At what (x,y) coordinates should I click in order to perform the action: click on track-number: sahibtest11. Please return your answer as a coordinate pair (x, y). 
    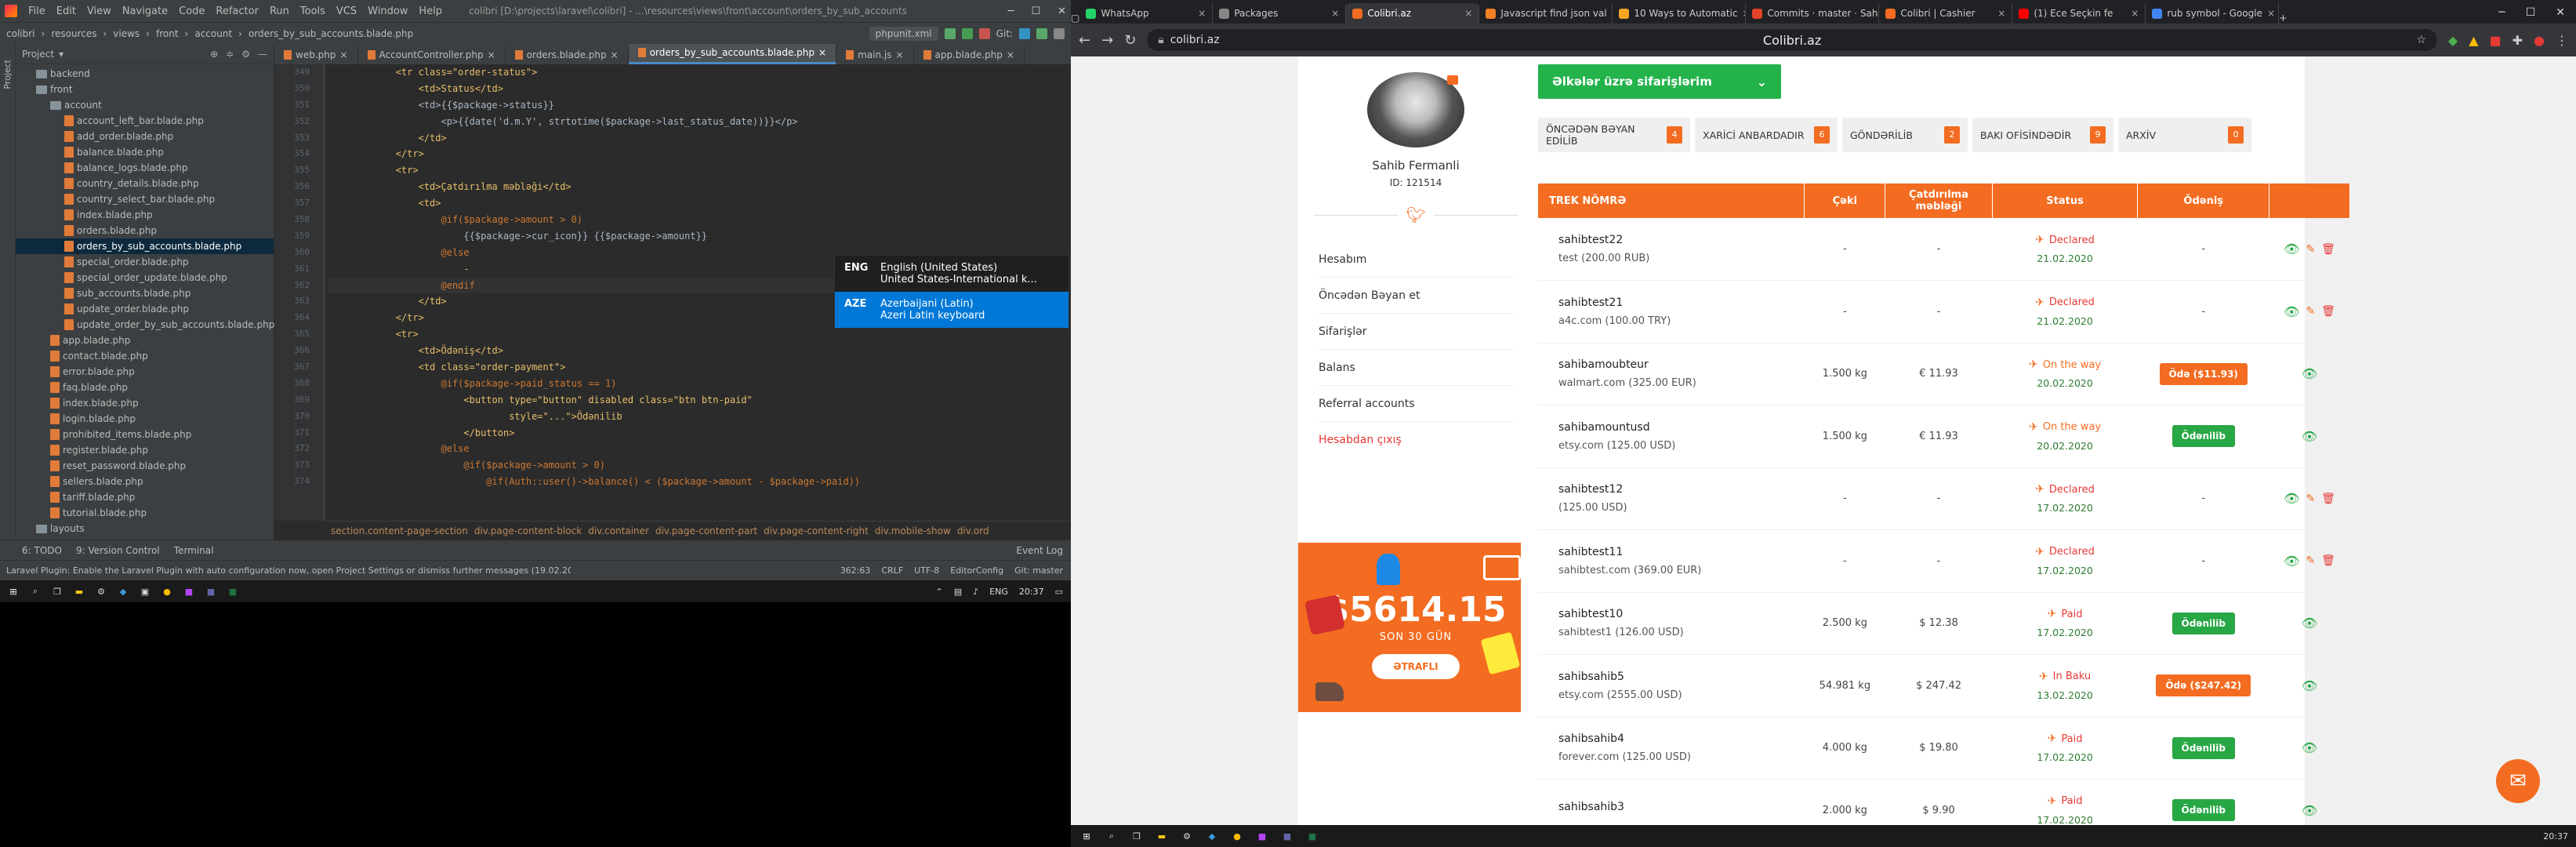
    Looking at the image, I should click on (1682, 552).